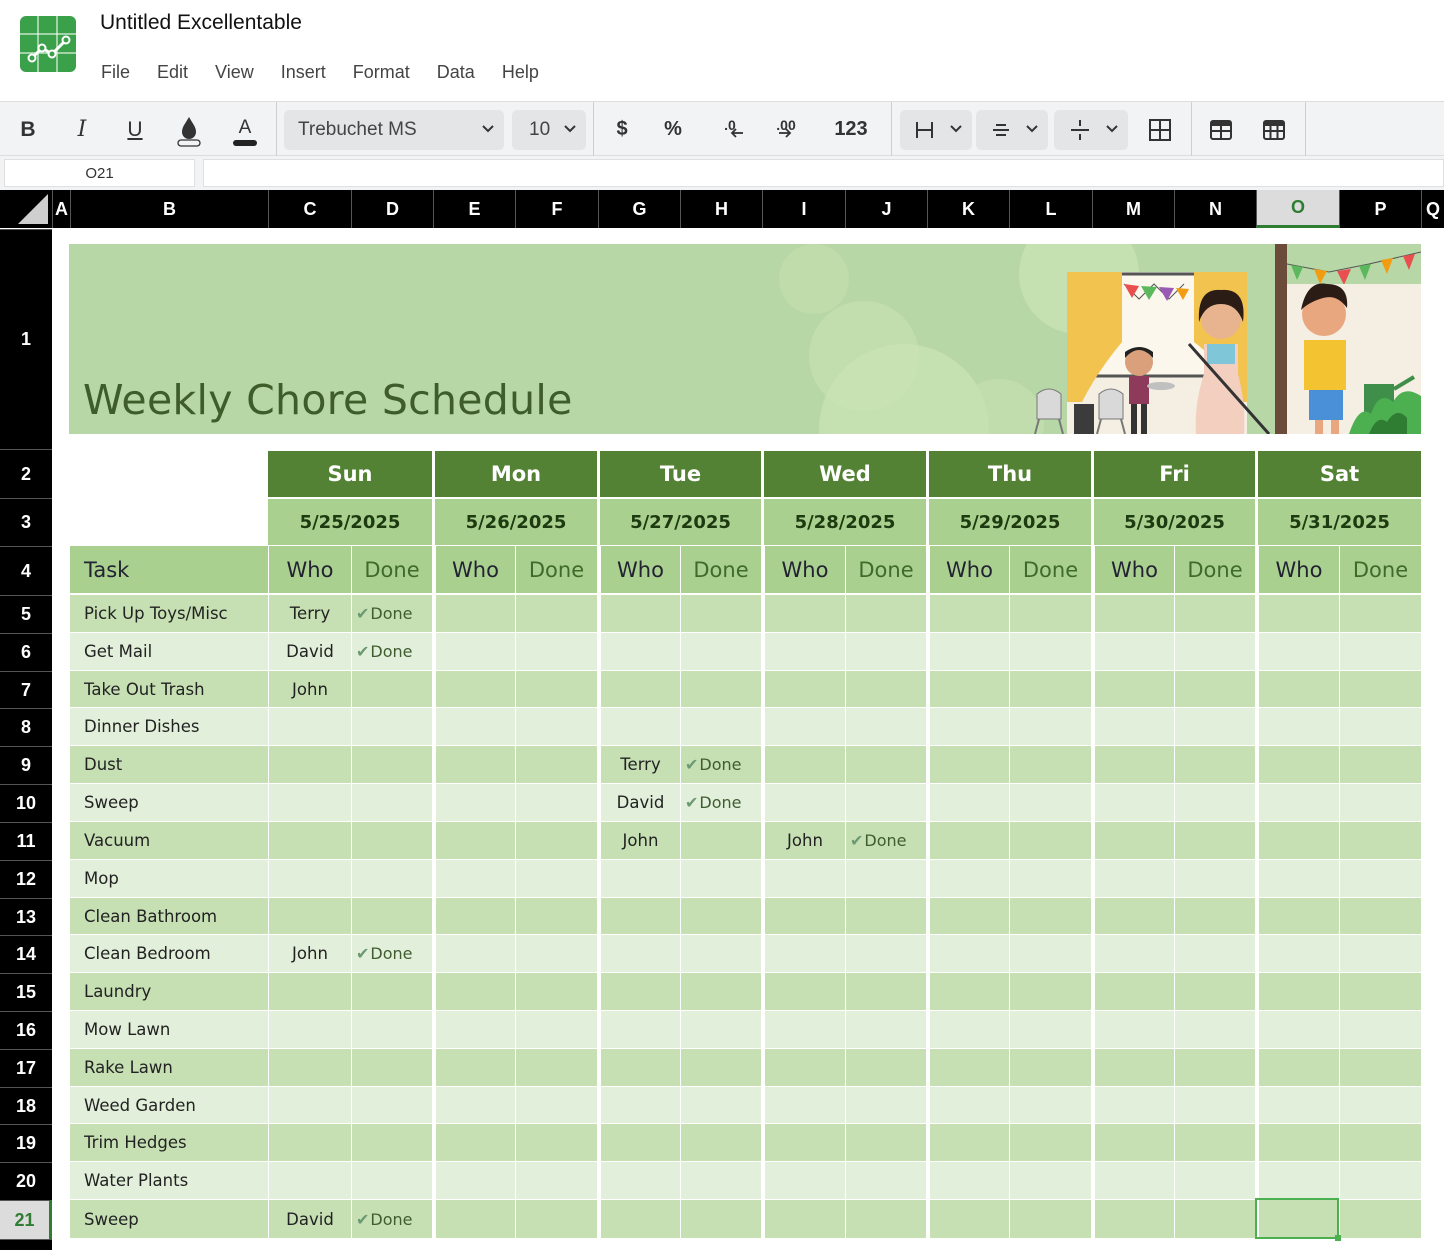 The width and height of the screenshot is (1444, 1250). Describe the element at coordinates (303, 72) in the screenshot. I see `menu-insert: Insert` at that location.